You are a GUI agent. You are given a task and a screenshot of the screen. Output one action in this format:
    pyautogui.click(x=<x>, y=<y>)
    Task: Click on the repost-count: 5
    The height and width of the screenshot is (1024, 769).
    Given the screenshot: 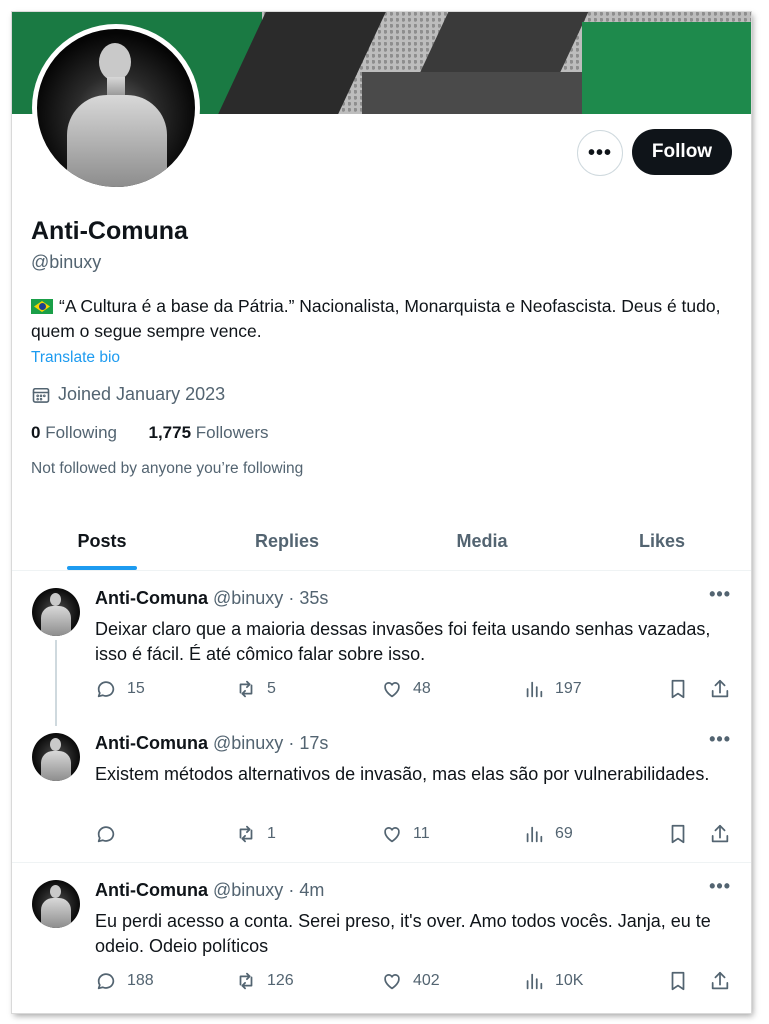 What is the action you would take?
    pyautogui.click(x=271, y=688)
    